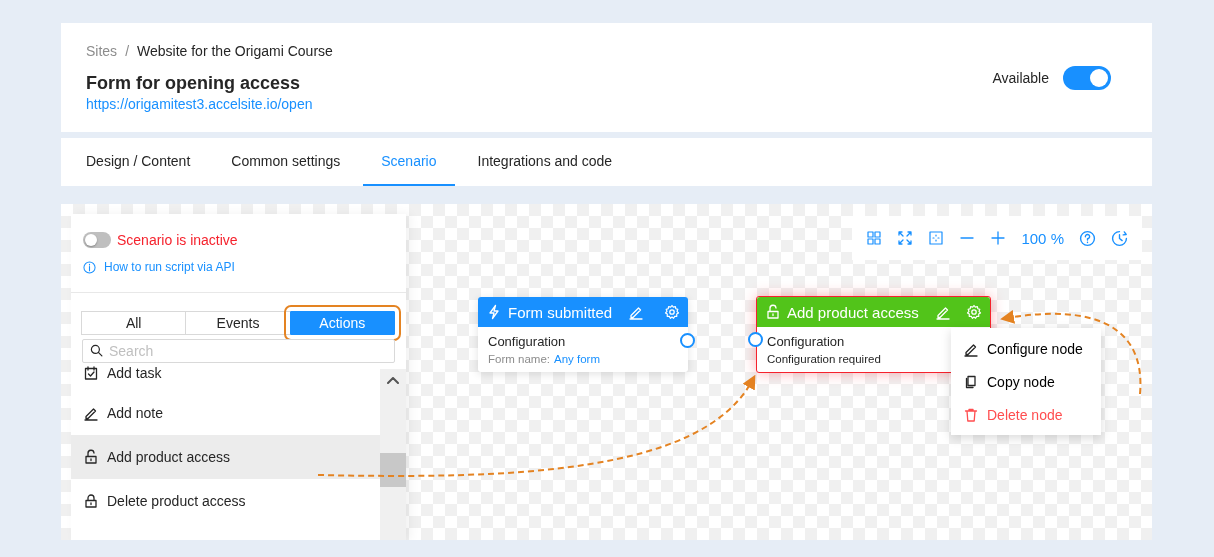 The height and width of the screenshot is (557, 1214). I want to click on flow-node: Form submitted Configuration Form name: Any form, so click(583, 334).